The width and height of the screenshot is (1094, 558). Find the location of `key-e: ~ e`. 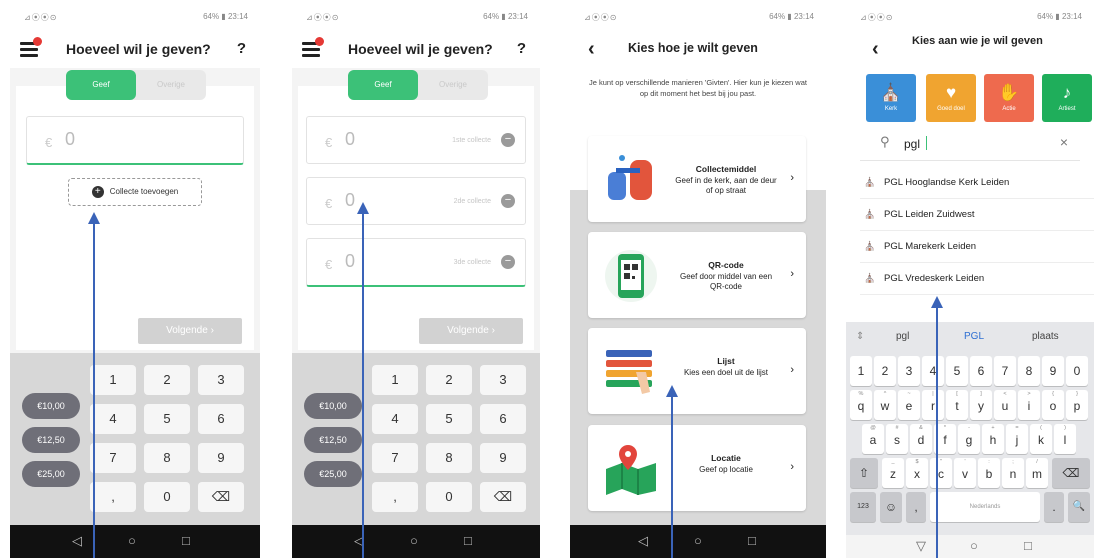

key-e: ~ e is located at coordinates (909, 405).